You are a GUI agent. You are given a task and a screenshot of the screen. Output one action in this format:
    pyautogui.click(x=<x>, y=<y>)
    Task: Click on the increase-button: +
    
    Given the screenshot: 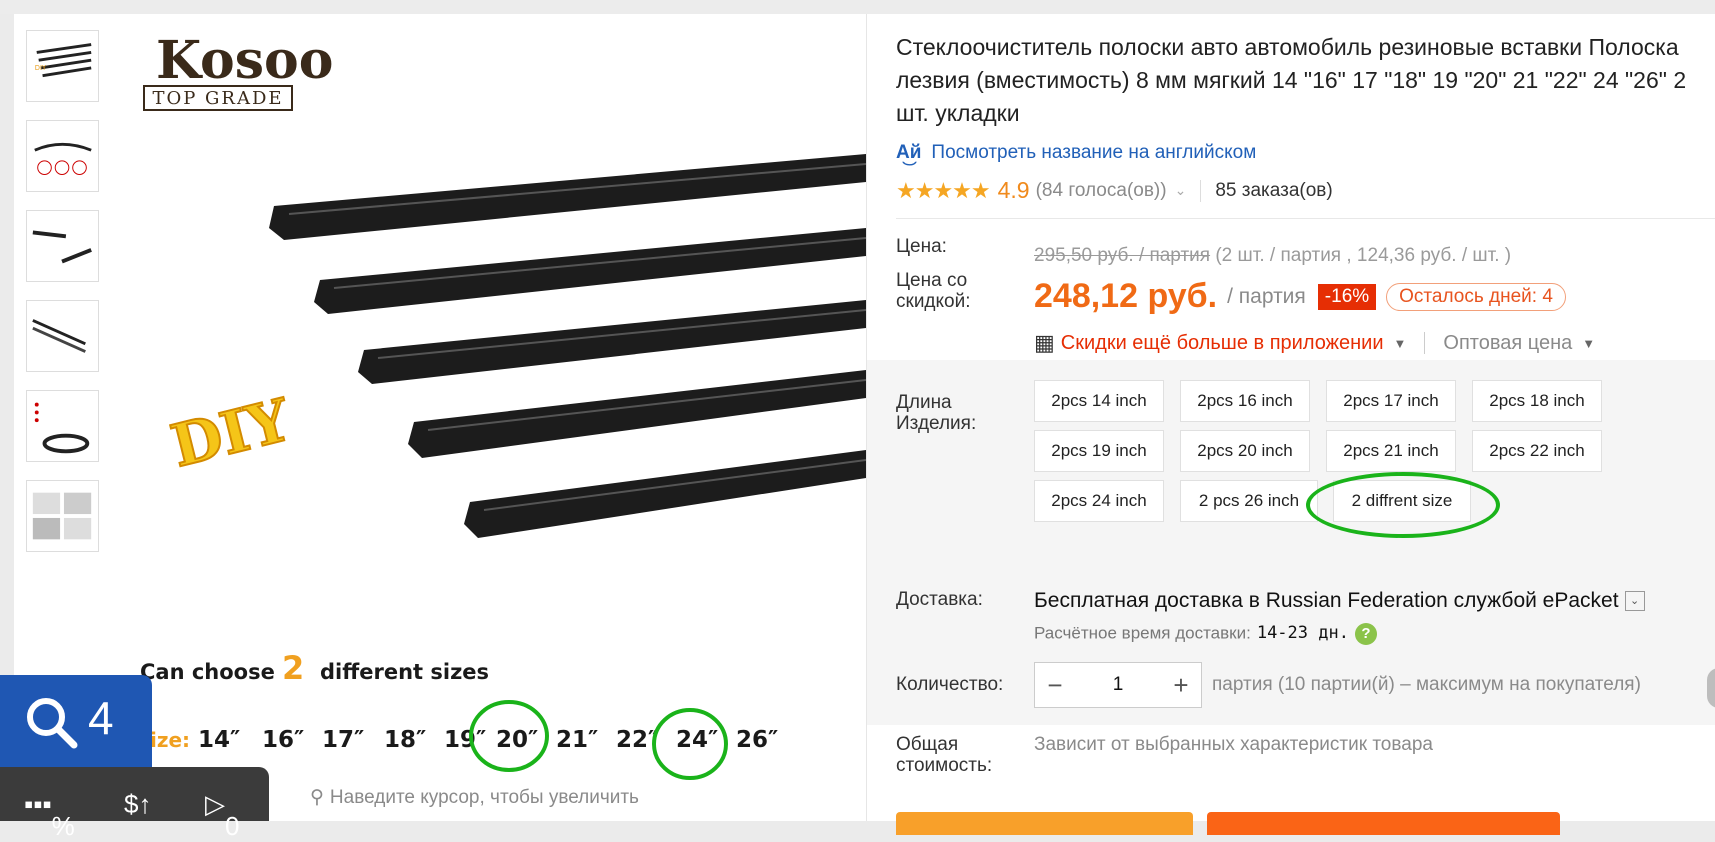 What is the action you would take?
    pyautogui.click(x=1181, y=685)
    